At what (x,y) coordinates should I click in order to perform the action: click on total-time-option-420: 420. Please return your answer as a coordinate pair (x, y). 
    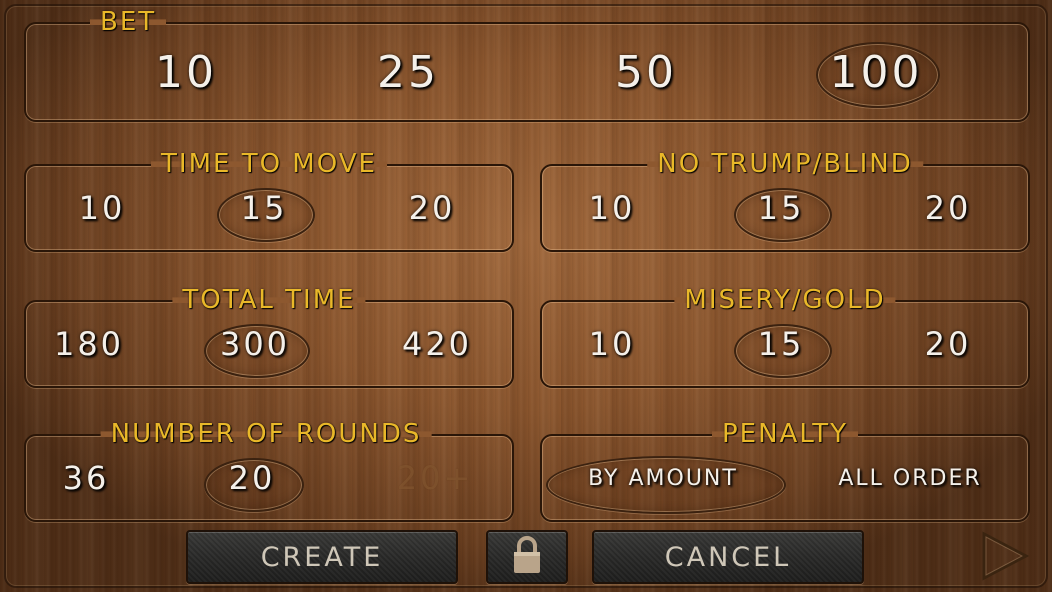
    Looking at the image, I should click on (437, 344).